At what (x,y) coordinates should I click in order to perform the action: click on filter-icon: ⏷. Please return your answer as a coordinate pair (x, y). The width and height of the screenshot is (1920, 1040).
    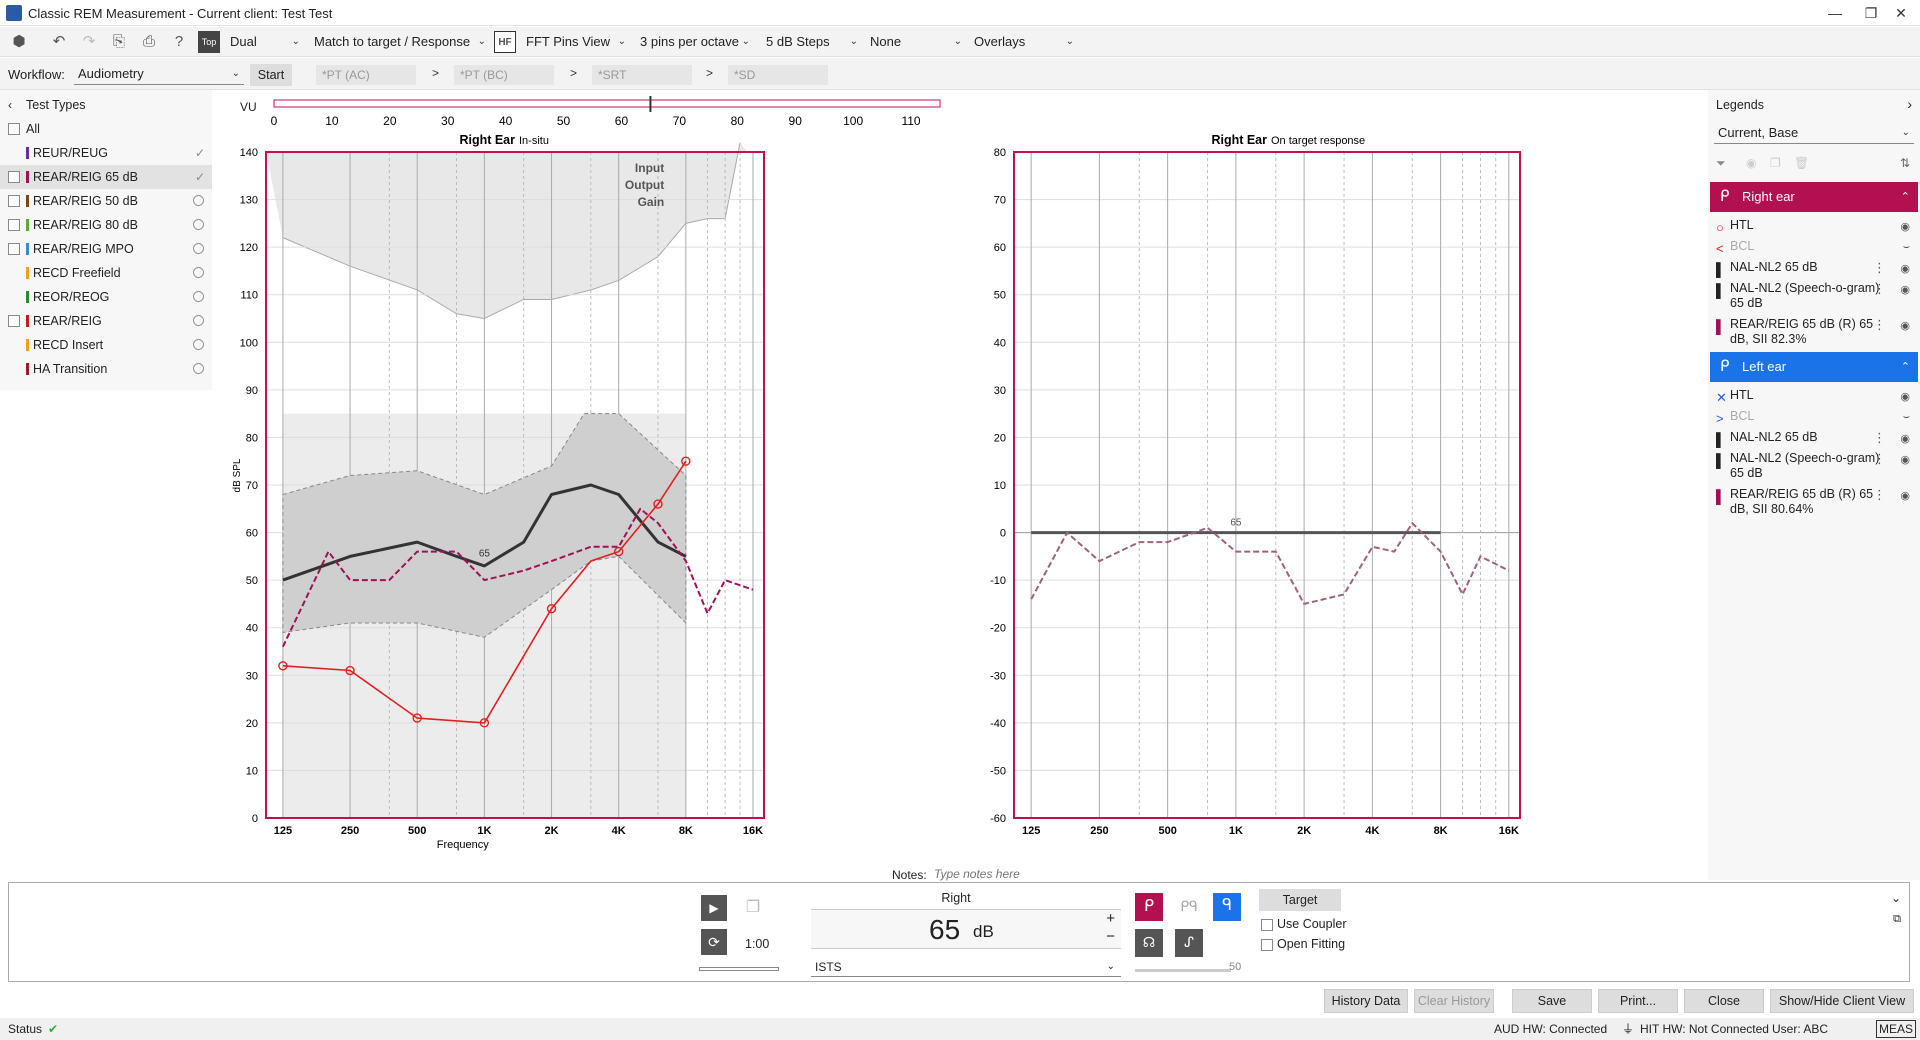
    Looking at the image, I should click on (1721, 163).